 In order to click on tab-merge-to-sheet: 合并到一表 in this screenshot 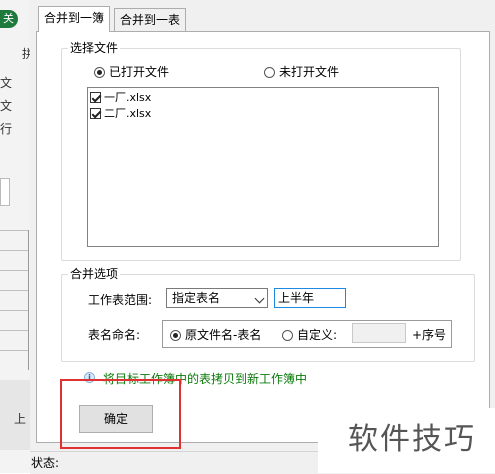, I will do `click(150, 19)`.